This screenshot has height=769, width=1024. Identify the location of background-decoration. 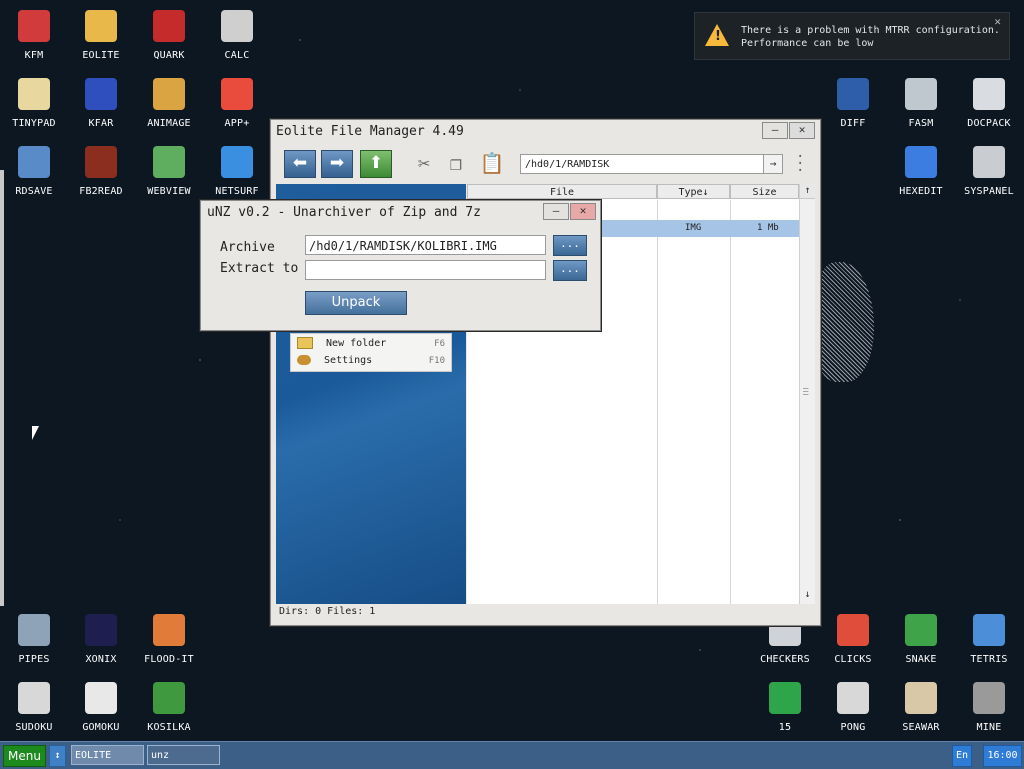
(844, 322).